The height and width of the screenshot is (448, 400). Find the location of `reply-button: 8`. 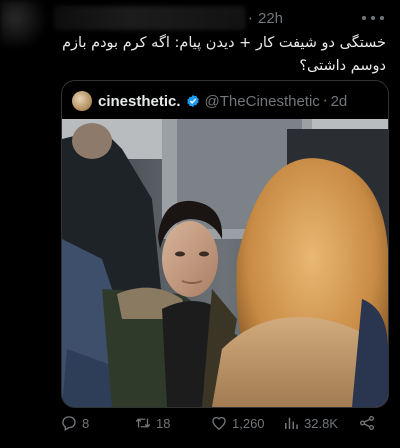

reply-button: 8 is located at coordinates (74, 423).